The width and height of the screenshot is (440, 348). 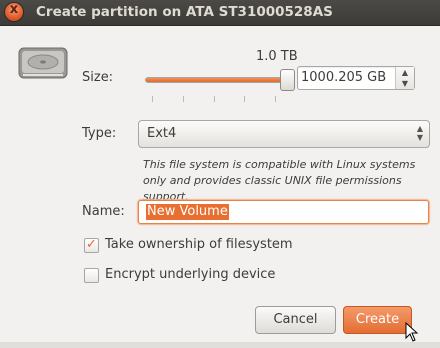 I want to click on take-ownership-checkbox: ✓, so click(x=91, y=245).